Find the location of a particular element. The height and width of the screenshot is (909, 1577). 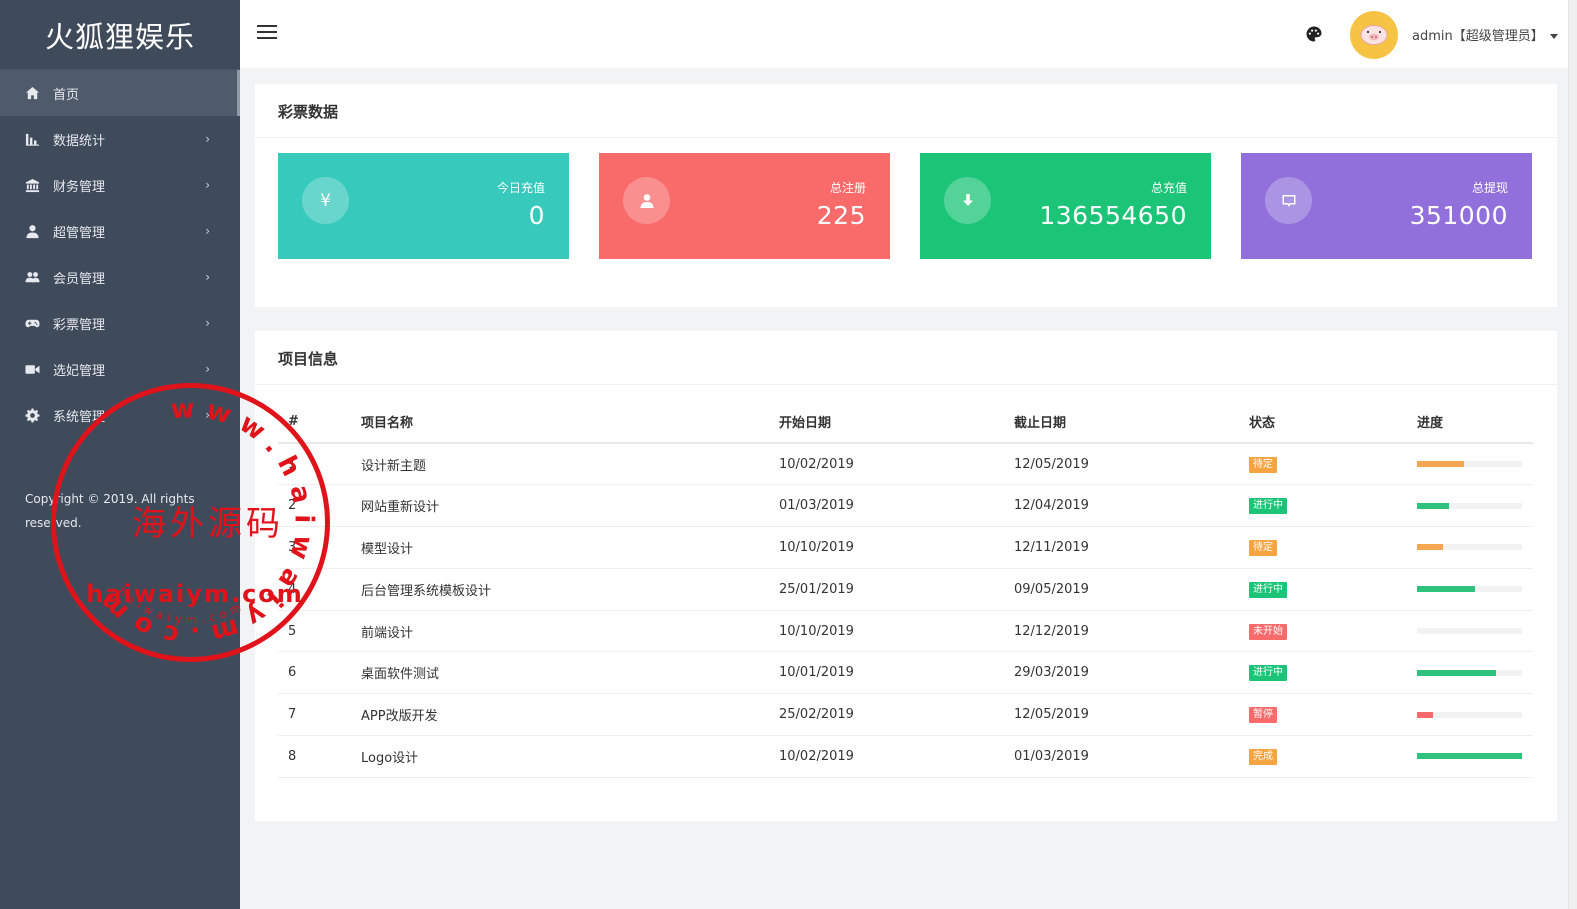

column-header: # is located at coordinates (314, 422).